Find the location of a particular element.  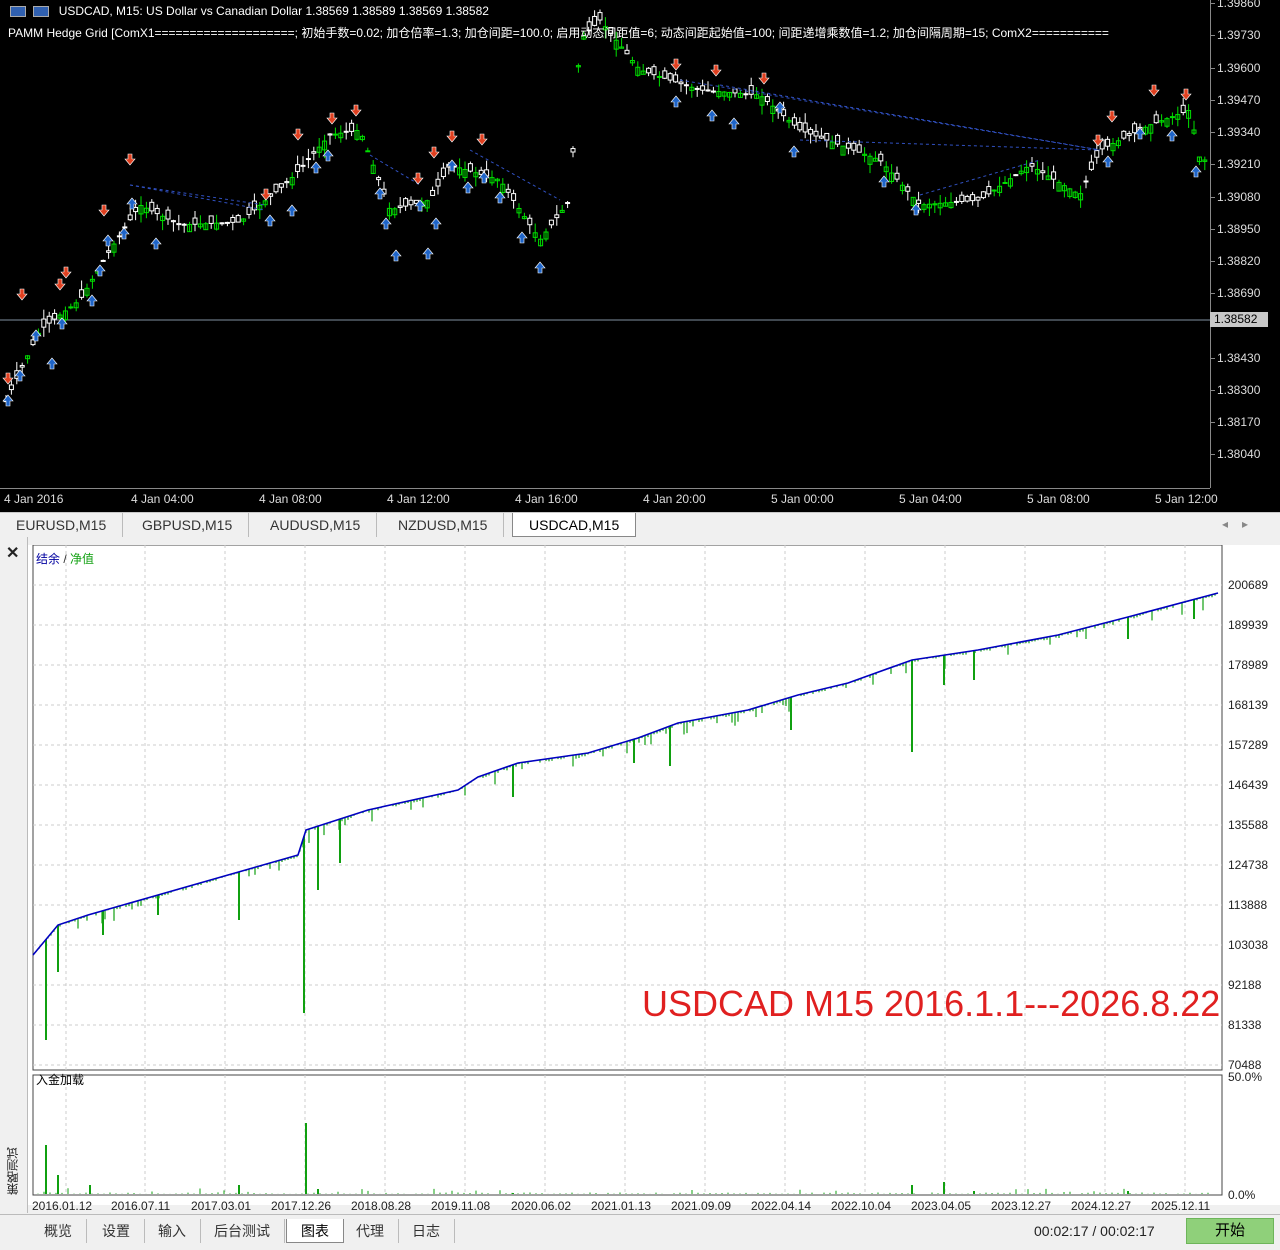

tab-scroll-arrows: ◂▸ is located at coordinates (1242, 524).